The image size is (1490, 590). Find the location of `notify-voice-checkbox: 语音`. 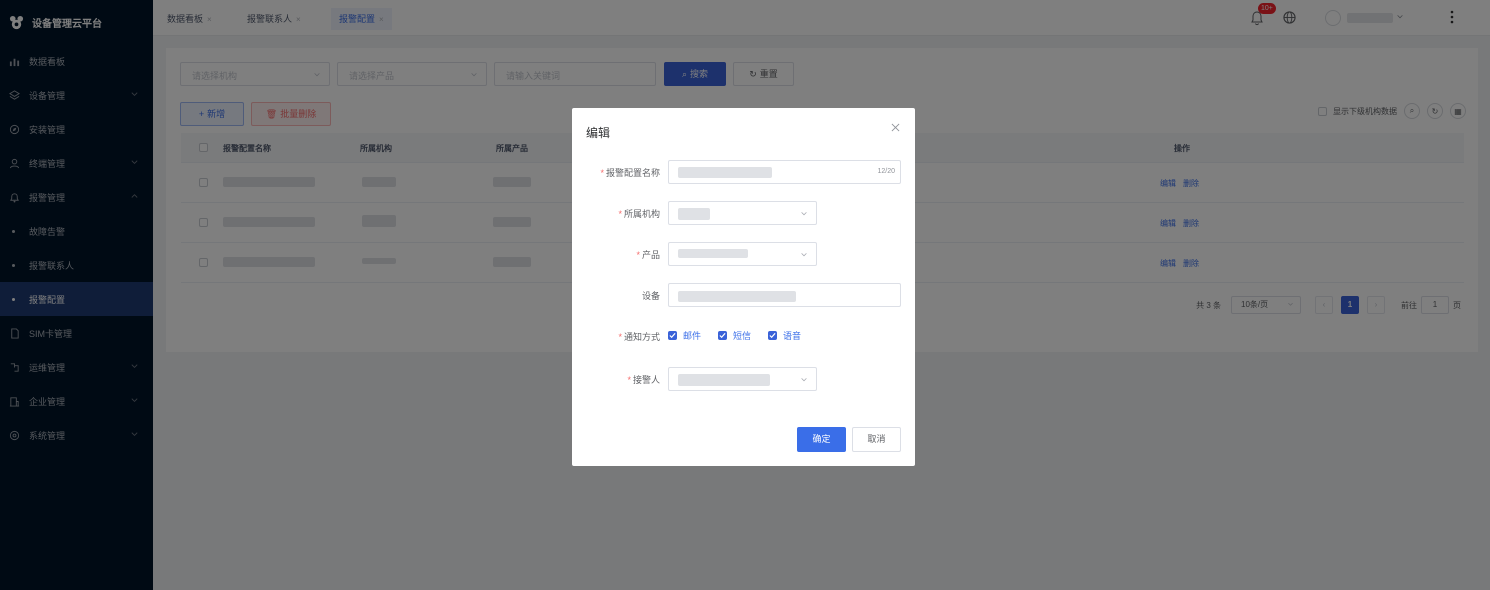

notify-voice-checkbox: 语音 is located at coordinates (784, 335).